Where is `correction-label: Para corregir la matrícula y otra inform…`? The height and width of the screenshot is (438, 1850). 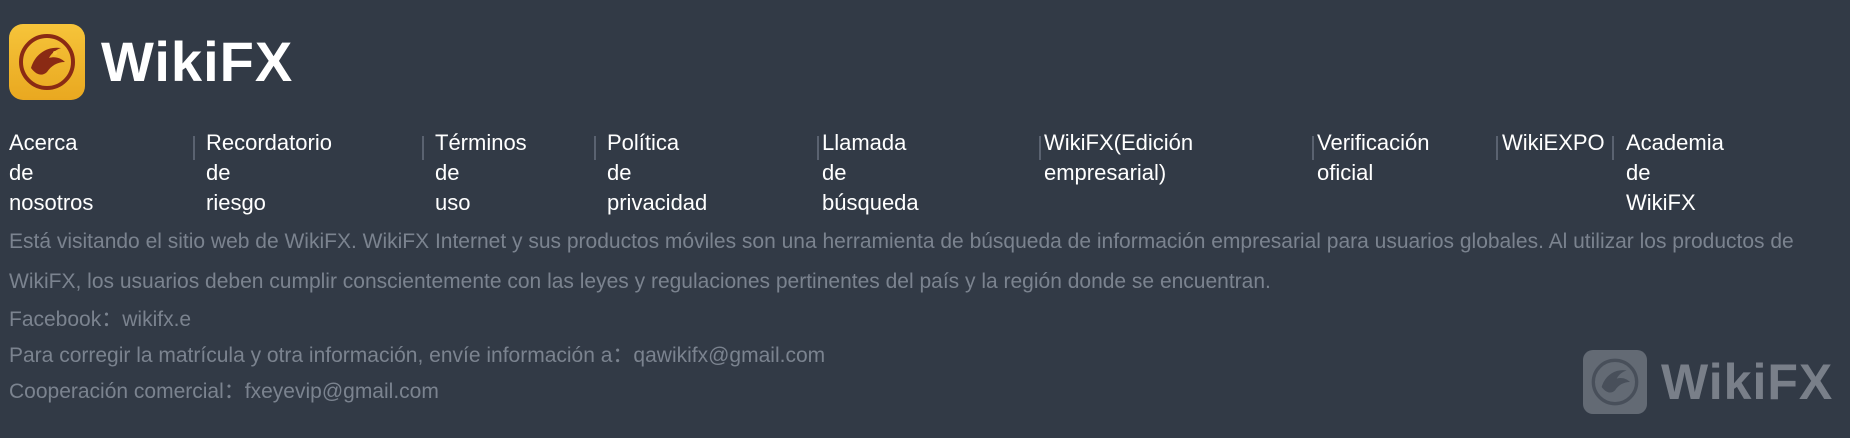 correction-label: Para corregir la matrícula y otra inform… is located at coordinates (321, 355).